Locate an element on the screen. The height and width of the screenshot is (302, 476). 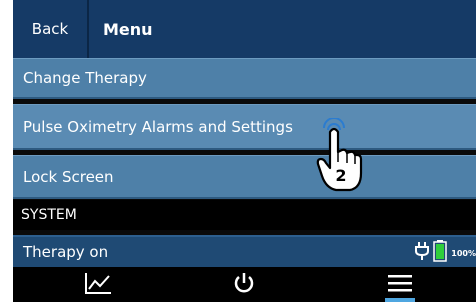
power-icon is located at coordinates (244, 285).